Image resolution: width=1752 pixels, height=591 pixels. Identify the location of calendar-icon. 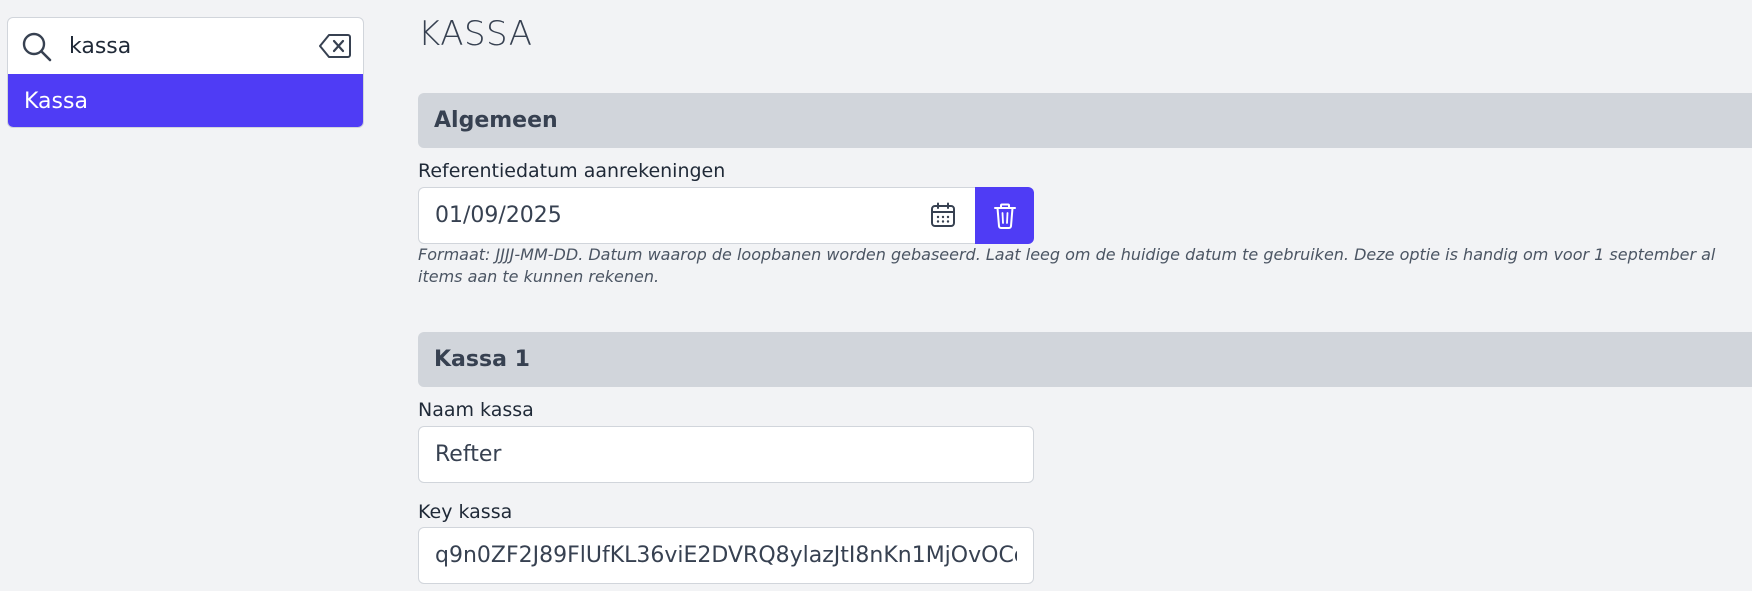
(943, 215).